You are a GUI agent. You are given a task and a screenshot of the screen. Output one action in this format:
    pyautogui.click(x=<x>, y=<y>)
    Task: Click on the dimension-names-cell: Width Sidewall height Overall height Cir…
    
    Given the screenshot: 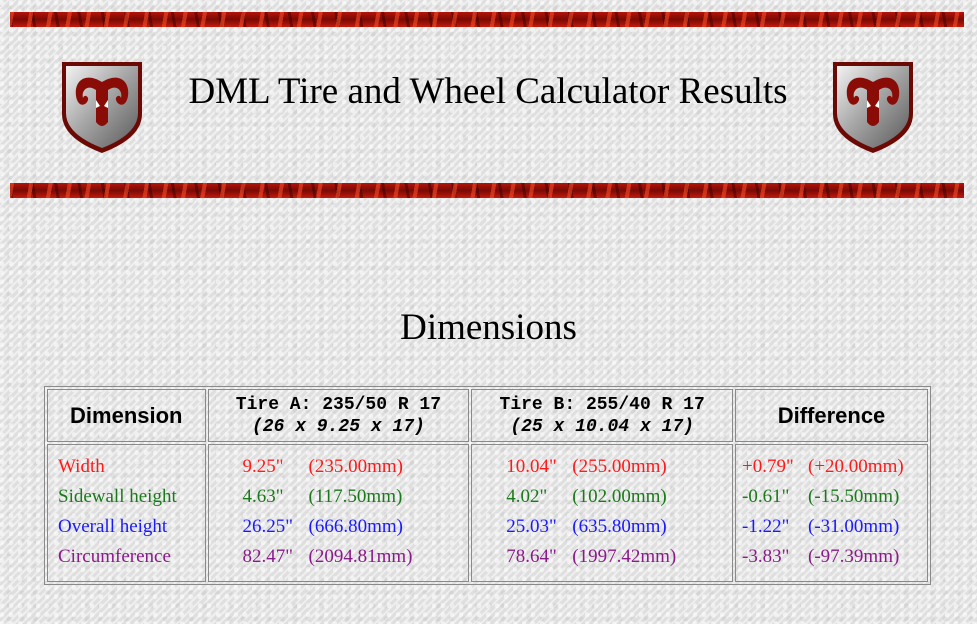 What is the action you would take?
    pyautogui.click(x=126, y=513)
    